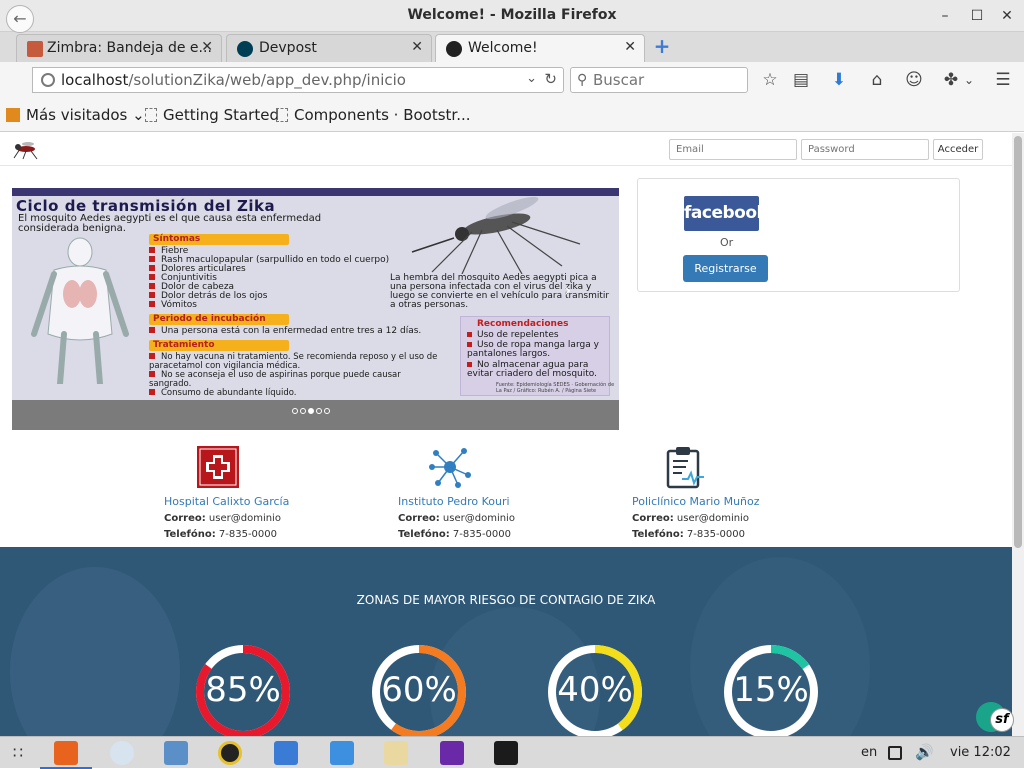 The height and width of the screenshot is (769, 1024). I want to click on tab-welcome: Welcome! ✕, so click(540, 48).